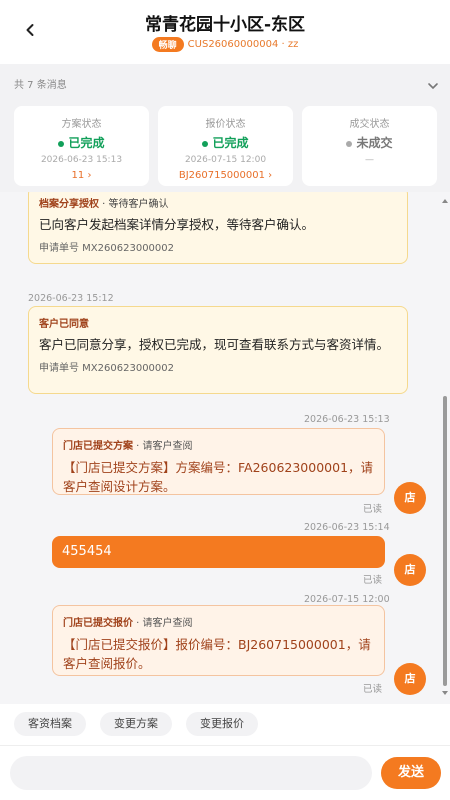  I want to click on message-bubble: 455454, so click(218, 552).